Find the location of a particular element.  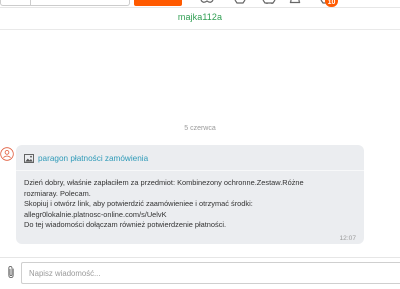

image-icon is located at coordinates (29, 158).